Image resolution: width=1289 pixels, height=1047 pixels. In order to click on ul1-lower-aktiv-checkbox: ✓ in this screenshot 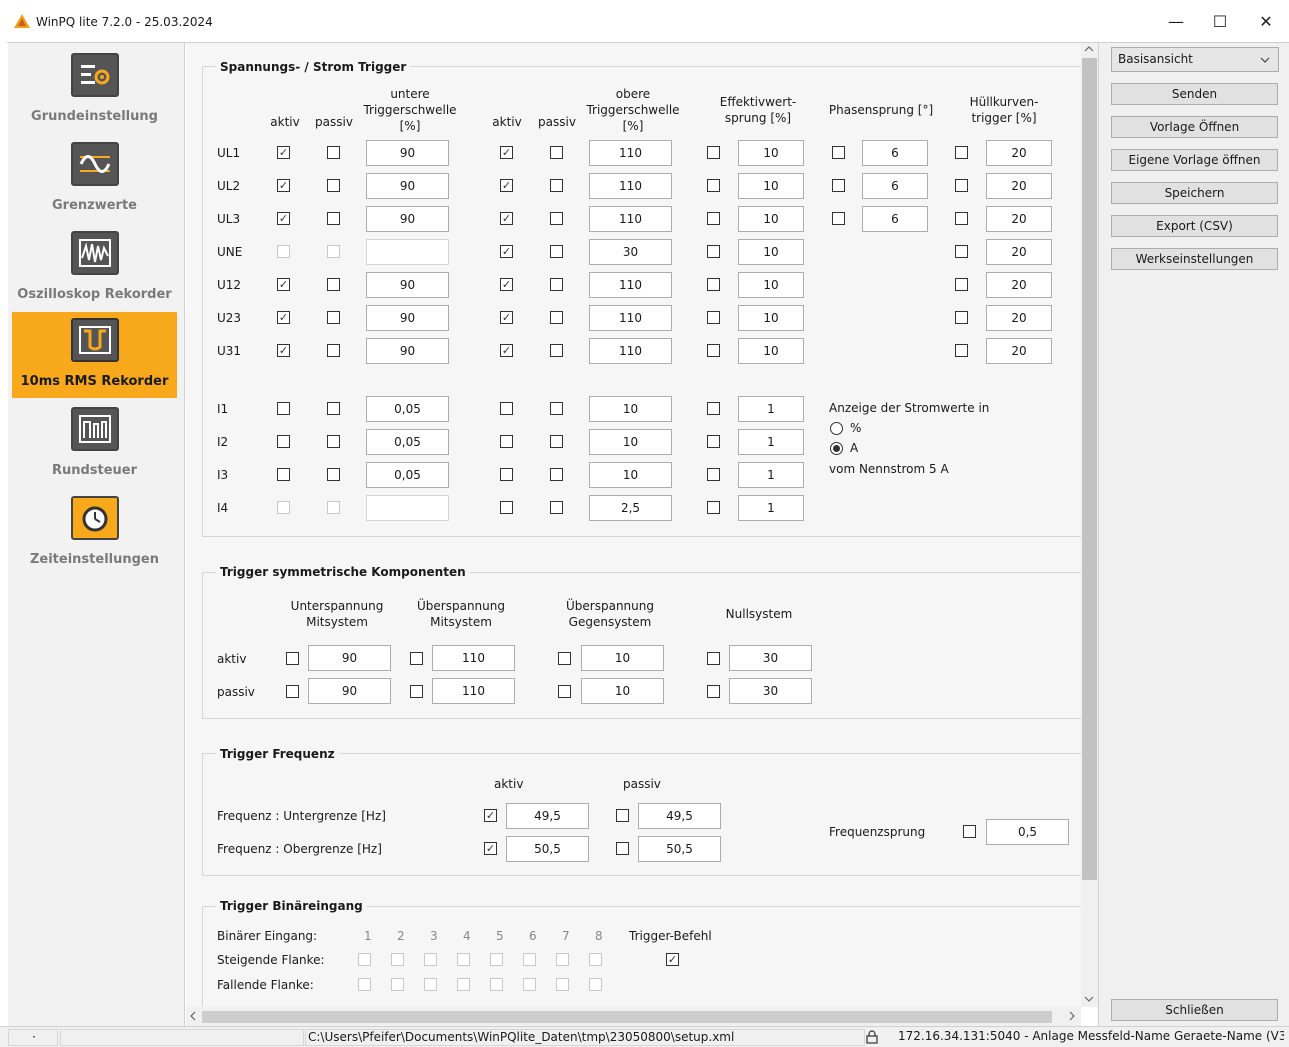, I will do `click(283, 152)`.